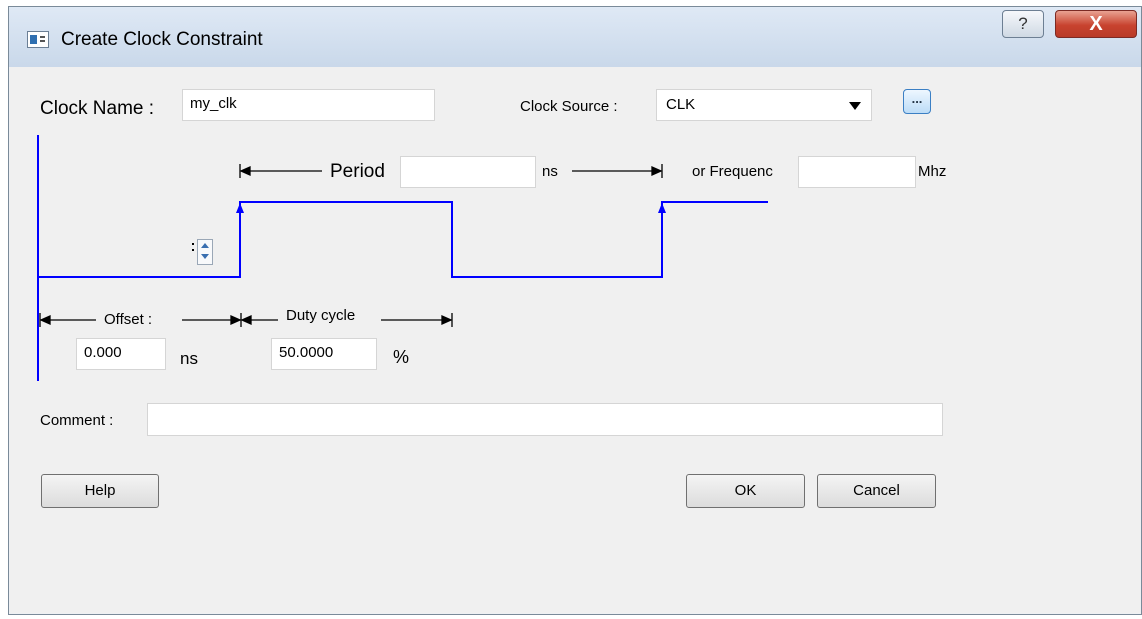 This screenshot has height=619, width=1142. I want to click on spin-up-icon, so click(205, 245).